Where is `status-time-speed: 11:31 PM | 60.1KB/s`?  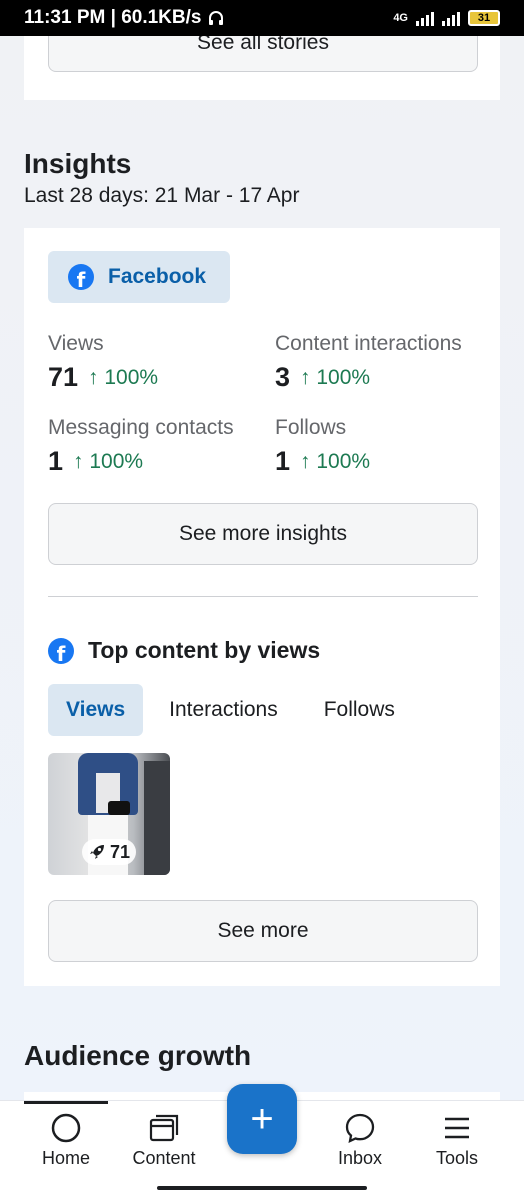 status-time-speed: 11:31 PM | 60.1KB/s is located at coordinates (113, 17).